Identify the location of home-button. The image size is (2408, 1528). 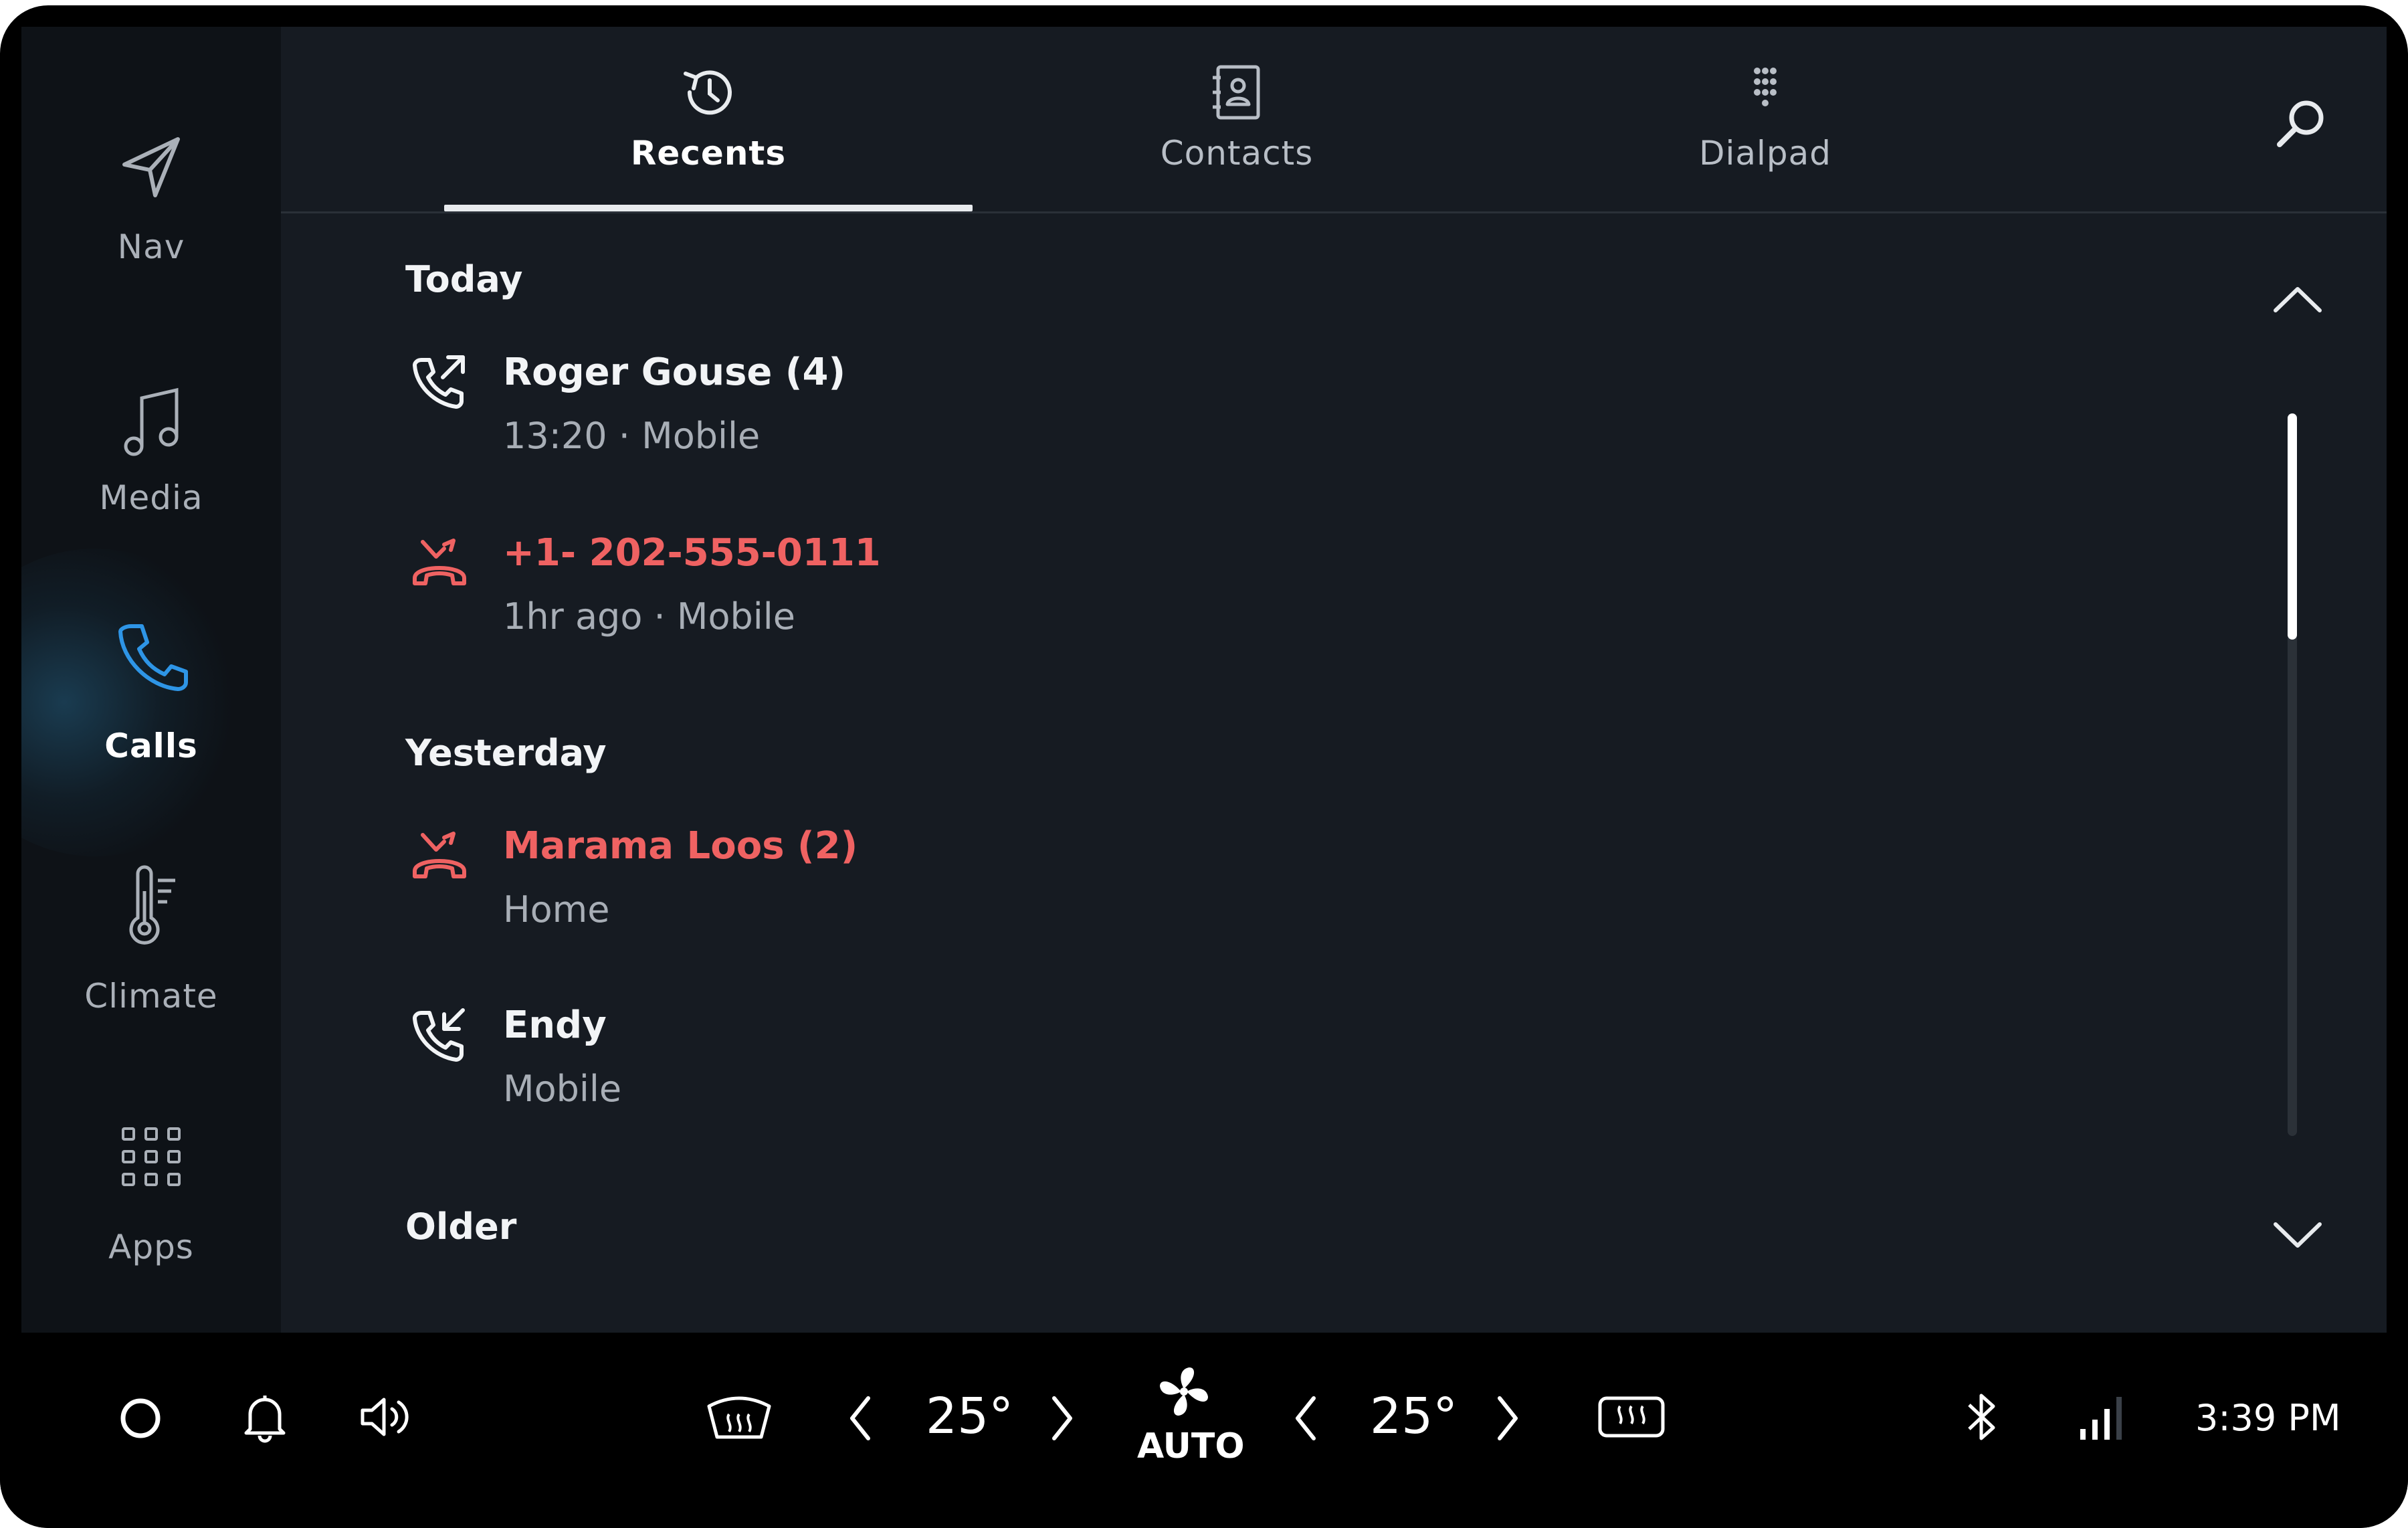
(140, 1420).